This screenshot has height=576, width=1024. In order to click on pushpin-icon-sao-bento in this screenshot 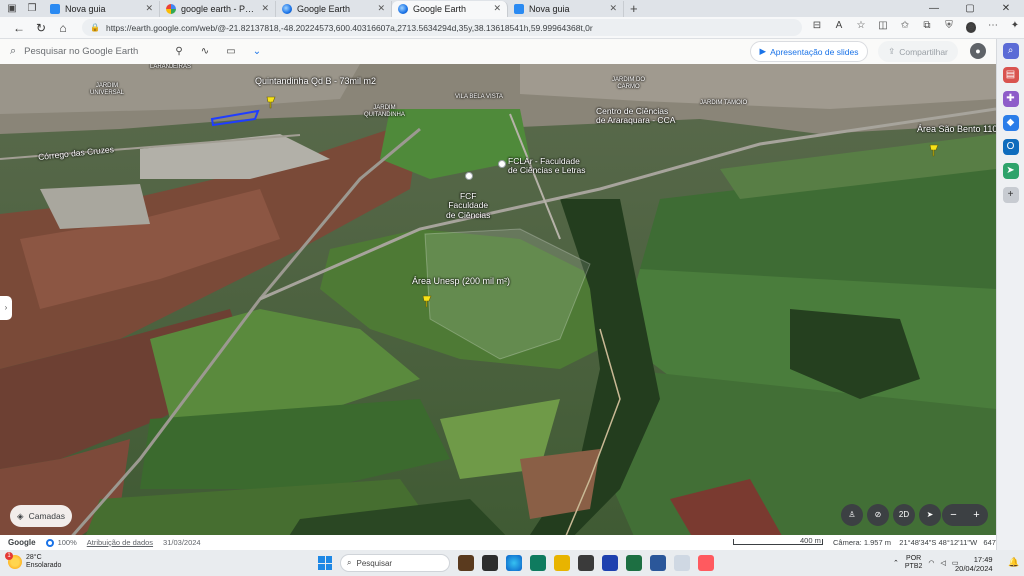, I will do `click(934, 150)`.